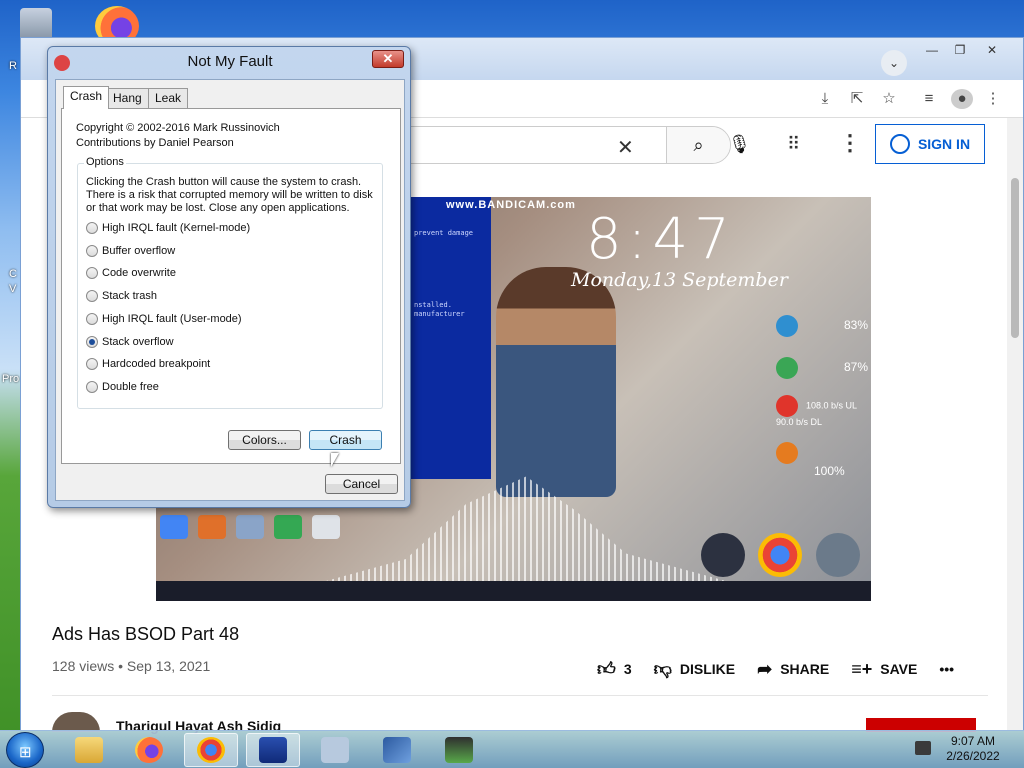  What do you see at coordinates (211, 750) in the screenshot?
I see `chrome-taskbar-icon` at bounding box center [211, 750].